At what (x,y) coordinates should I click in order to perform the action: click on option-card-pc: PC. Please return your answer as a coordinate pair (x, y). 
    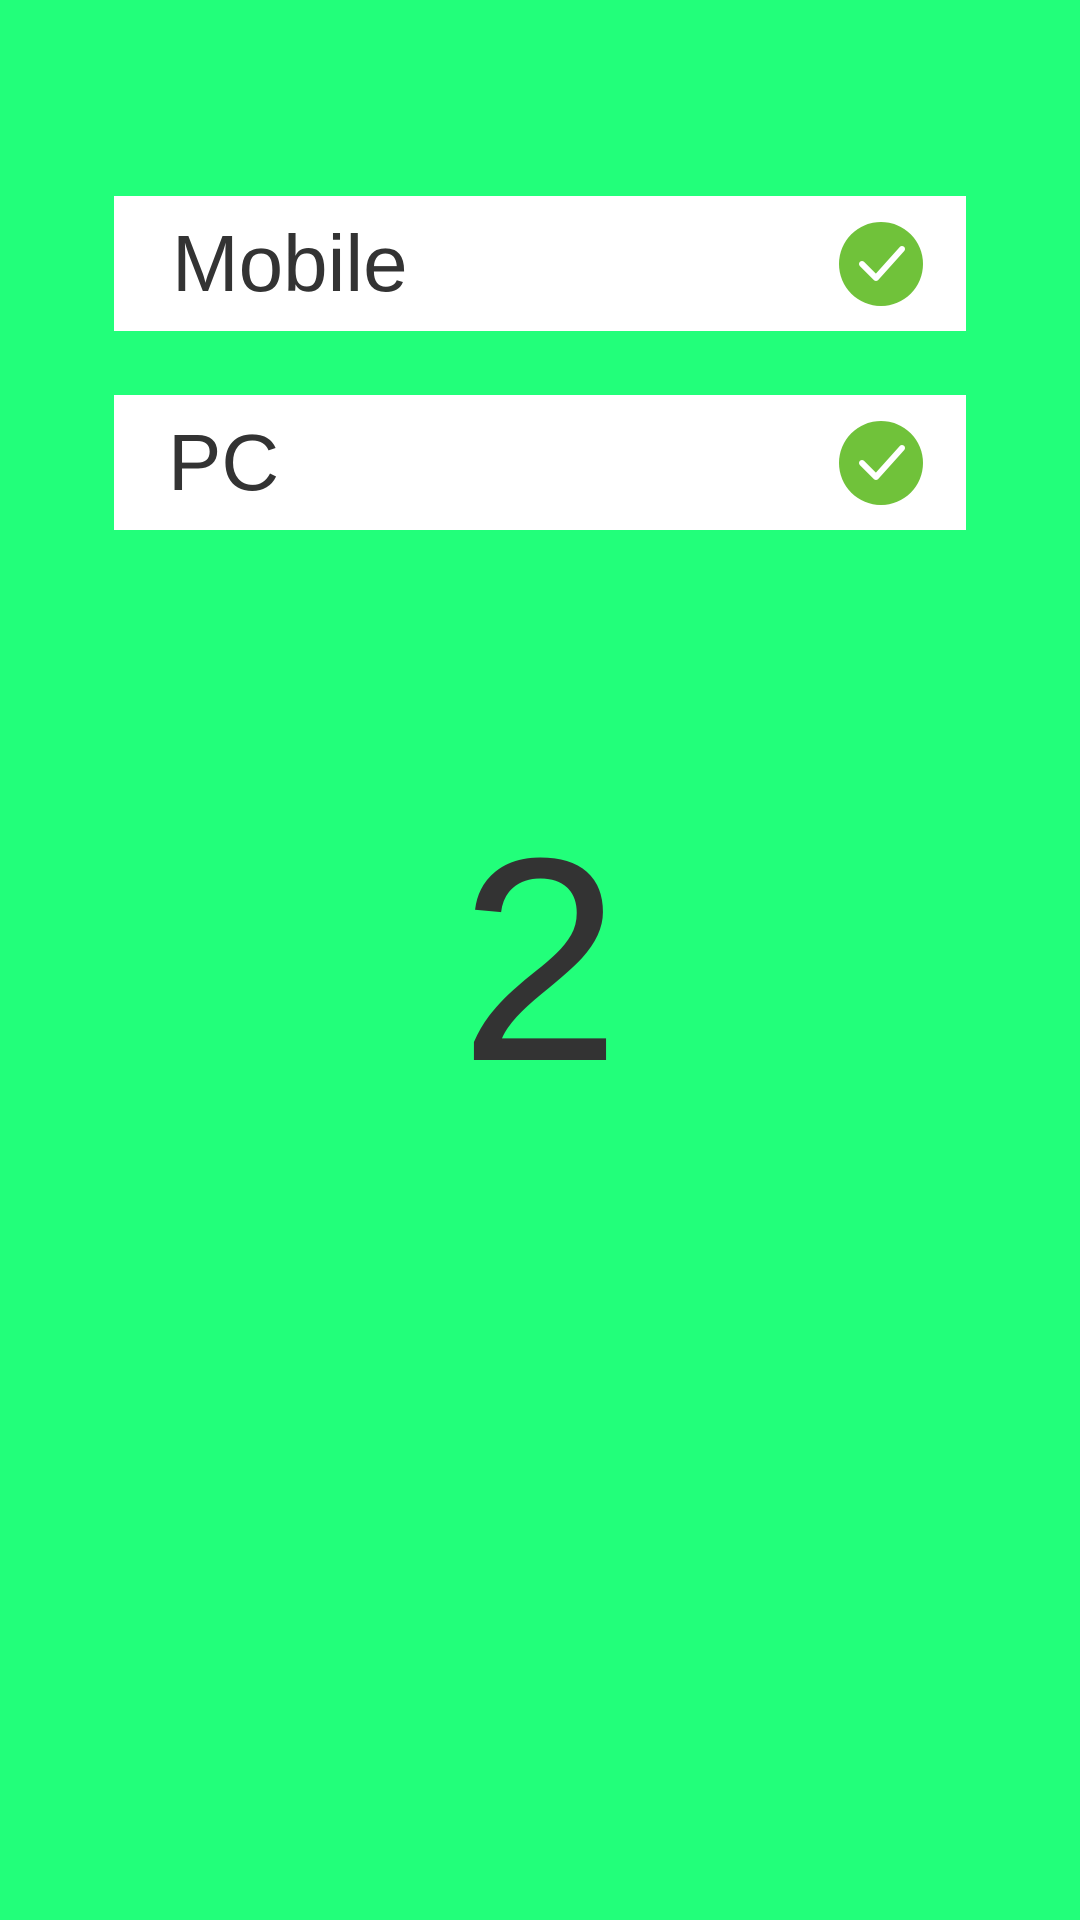
    Looking at the image, I should click on (540, 462).